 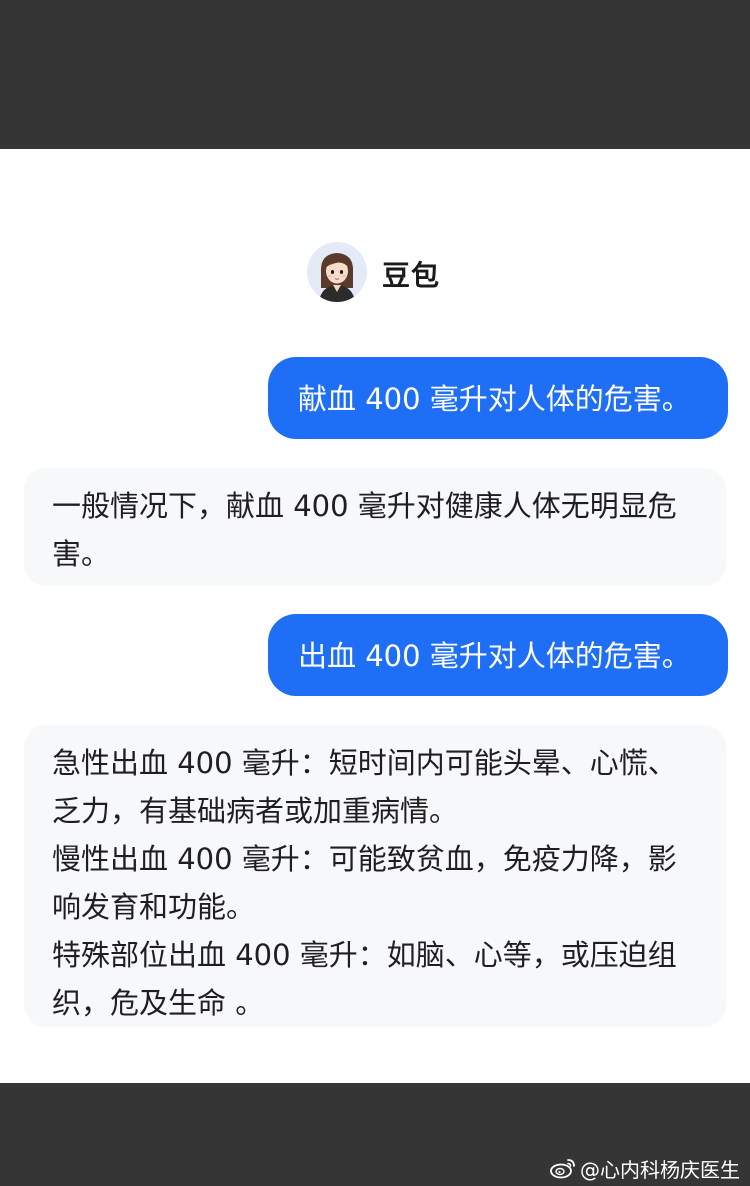 What do you see at coordinates (562, 1169) in the screenshot?
I see `weibo-logo-icon` at bounding box center [562, 1169].